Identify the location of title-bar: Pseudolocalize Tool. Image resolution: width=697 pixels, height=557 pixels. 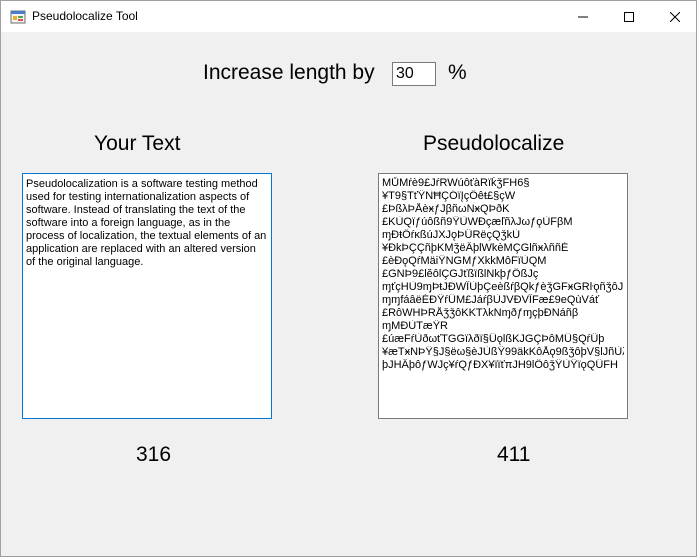
(348, 16).